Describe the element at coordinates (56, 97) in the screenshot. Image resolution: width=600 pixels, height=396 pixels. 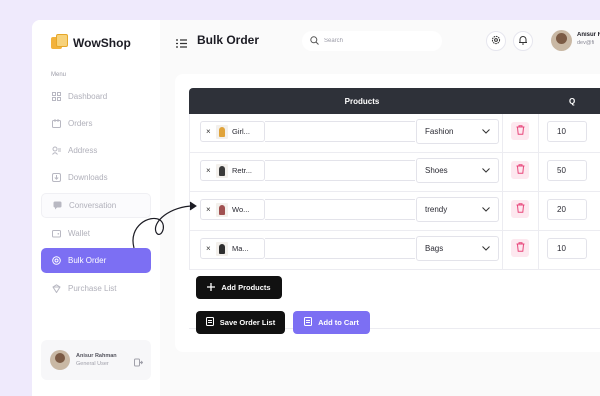
I see `dashboard-icon` at that location.